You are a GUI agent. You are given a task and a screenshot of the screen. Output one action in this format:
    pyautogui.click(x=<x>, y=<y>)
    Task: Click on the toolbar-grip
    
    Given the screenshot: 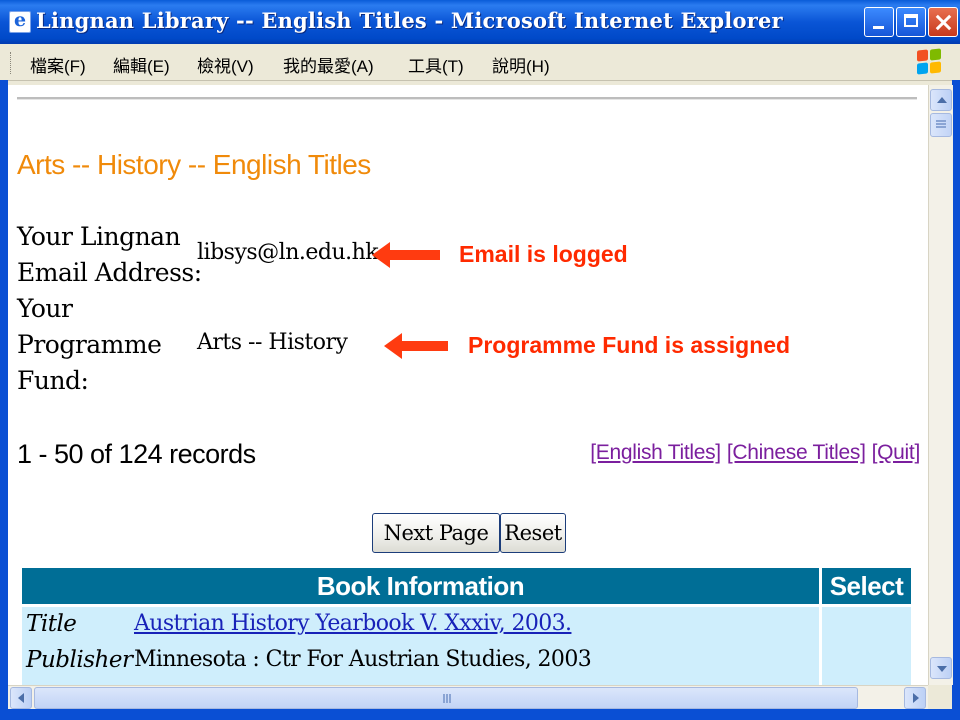 What is the action you would take?
    pyautogui.click(x=12, y=63)
    